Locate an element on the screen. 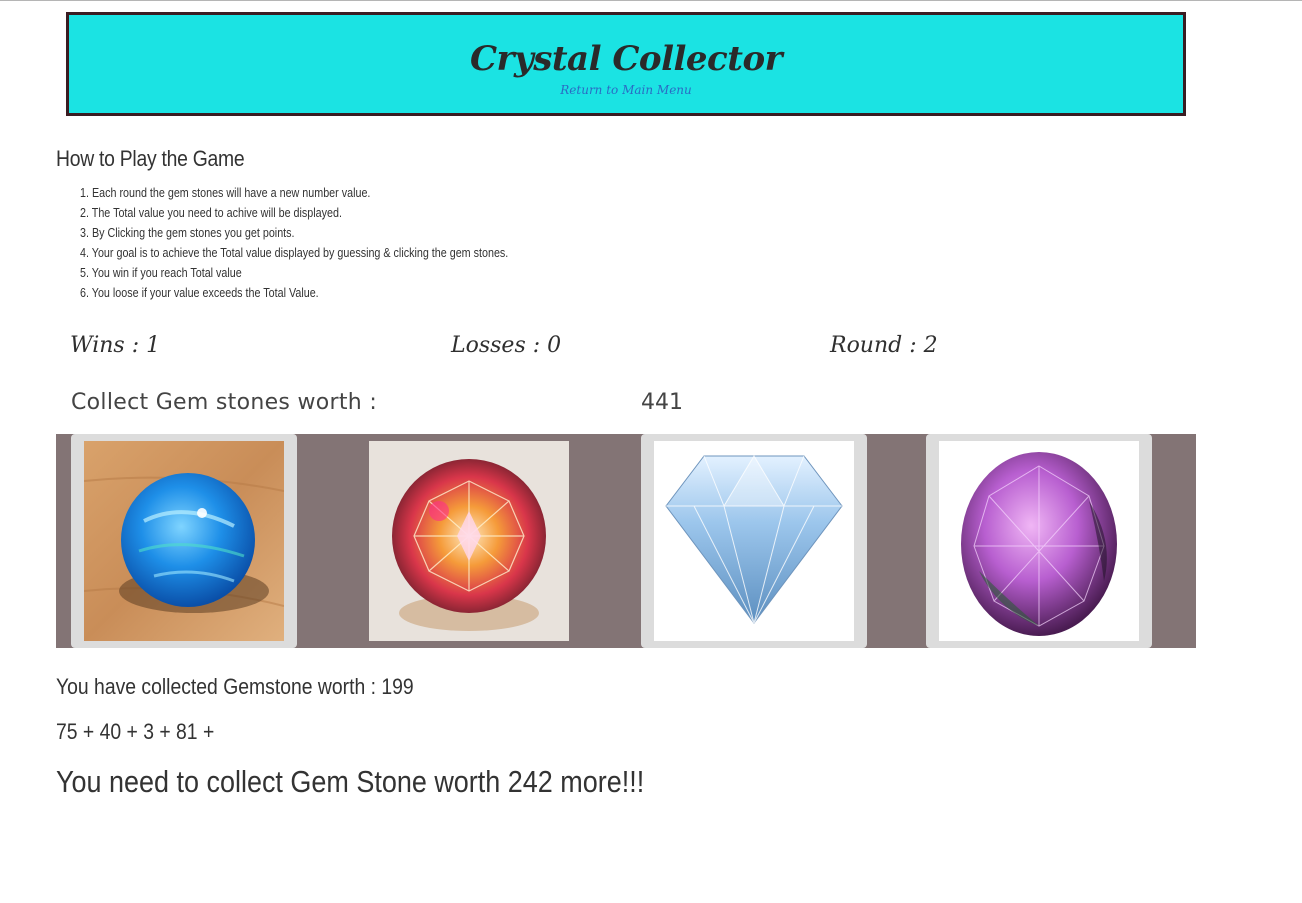  gem-button-amethyst is located at coordinates (1039, 541).